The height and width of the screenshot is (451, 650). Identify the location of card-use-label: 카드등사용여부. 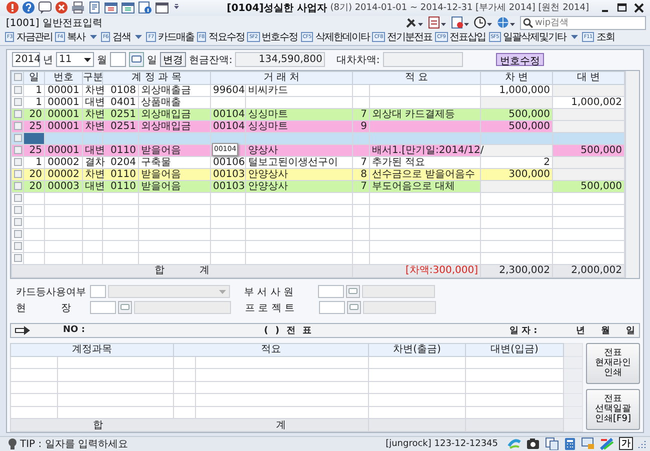
(51, 292).